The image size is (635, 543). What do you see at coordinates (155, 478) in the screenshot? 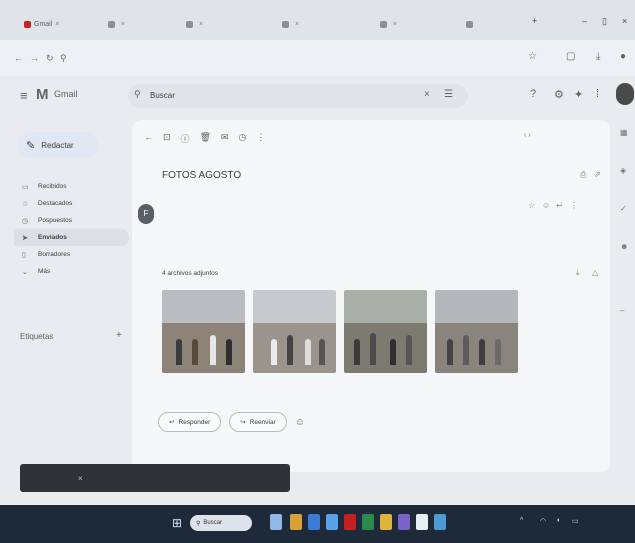
I see `snackbar: ×` at bounding box center [155, 478].